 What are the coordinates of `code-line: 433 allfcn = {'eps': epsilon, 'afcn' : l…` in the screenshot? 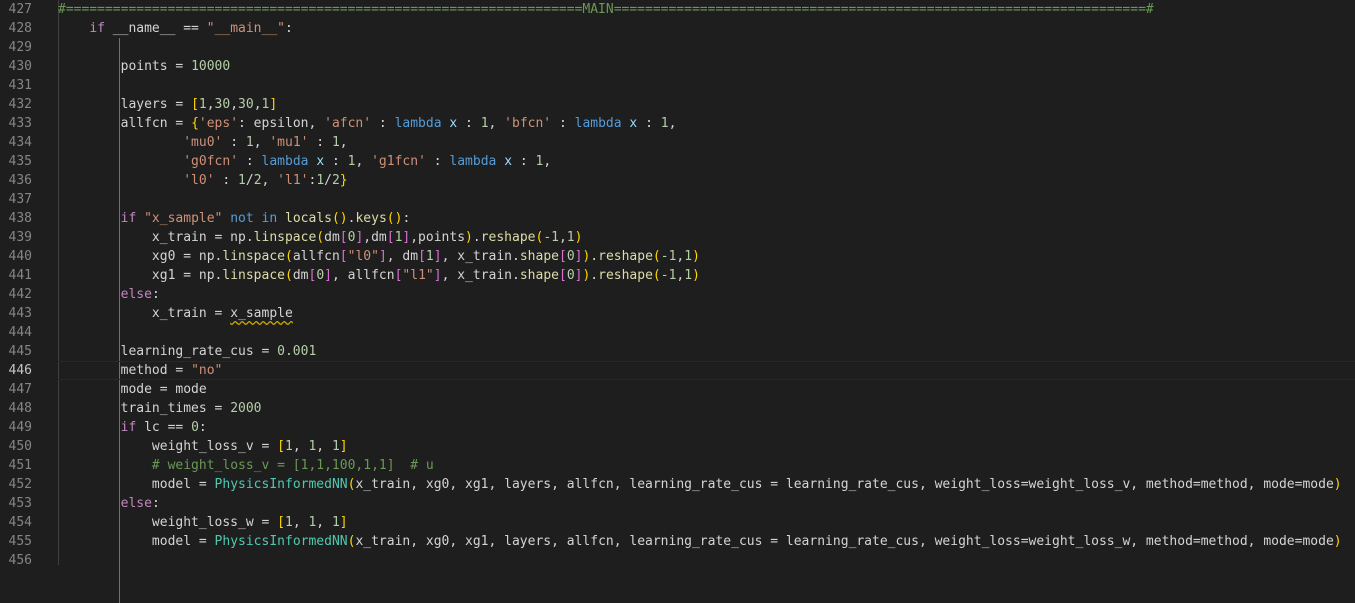 It's located at (677, 123).